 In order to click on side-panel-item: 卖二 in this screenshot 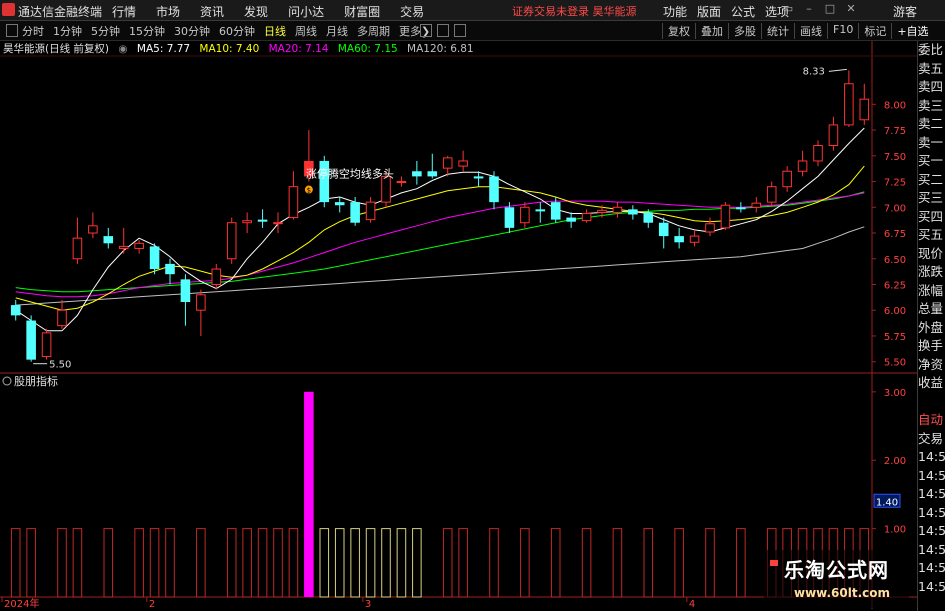, I will do `click(931, 124)`.